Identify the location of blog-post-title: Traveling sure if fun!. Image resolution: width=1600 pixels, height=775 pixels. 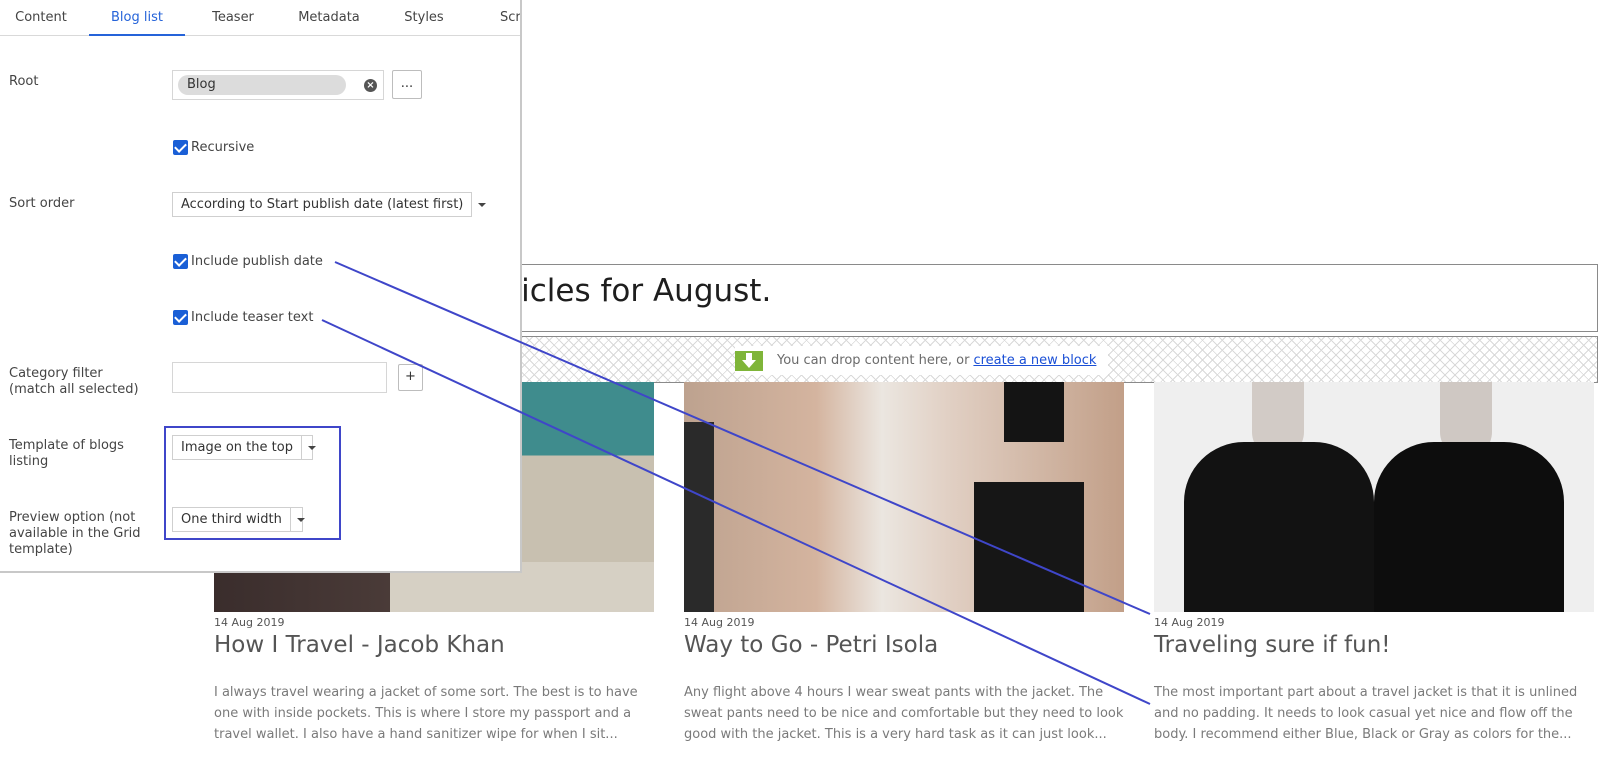
(1374, 645).